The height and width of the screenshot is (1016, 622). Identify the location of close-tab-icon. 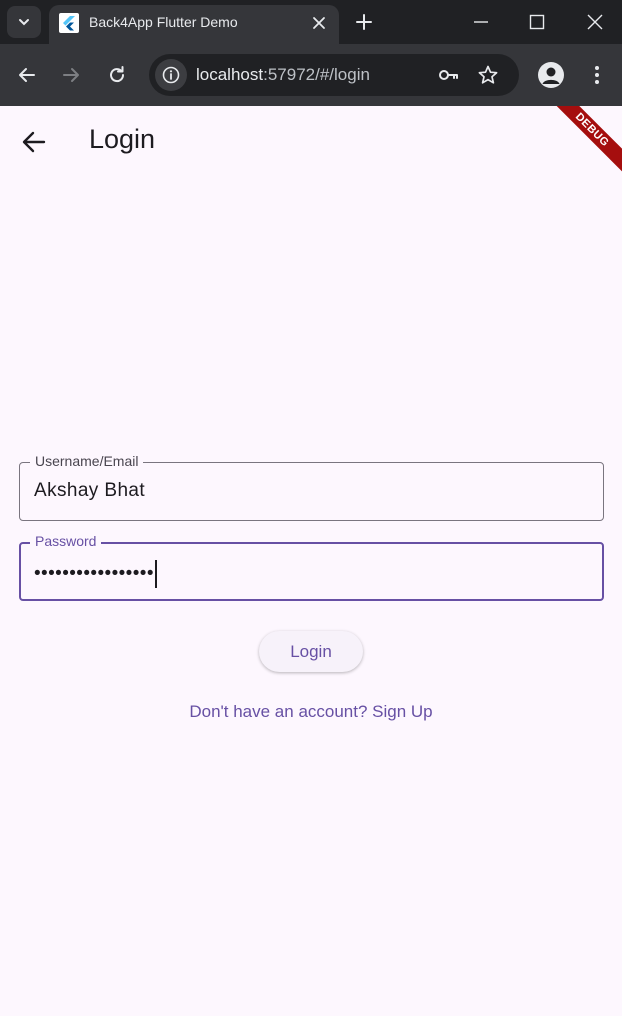
(319, 23).